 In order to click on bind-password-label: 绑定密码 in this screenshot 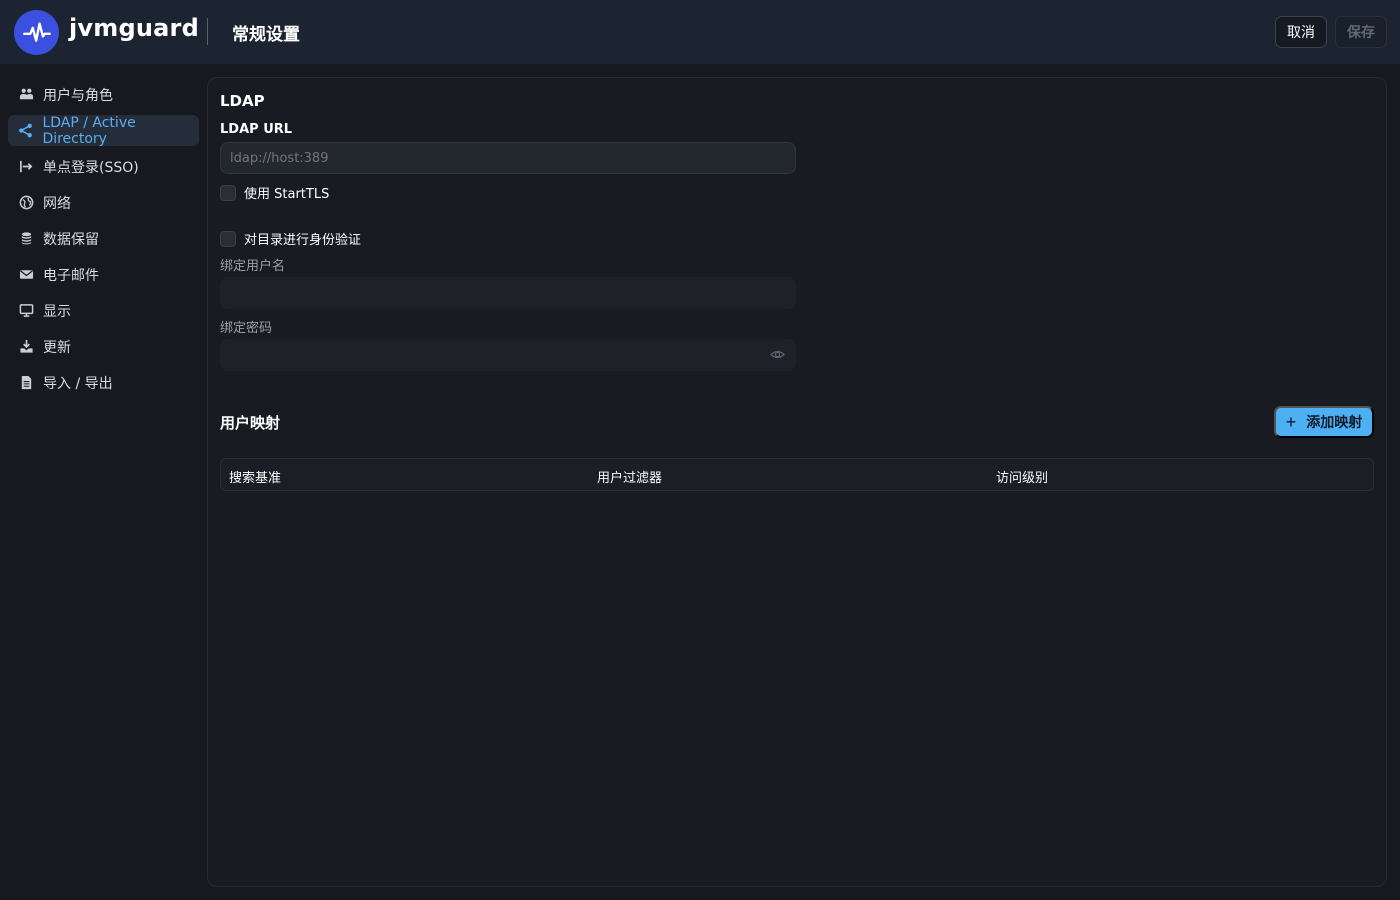, I will do `click(246, 328)`.